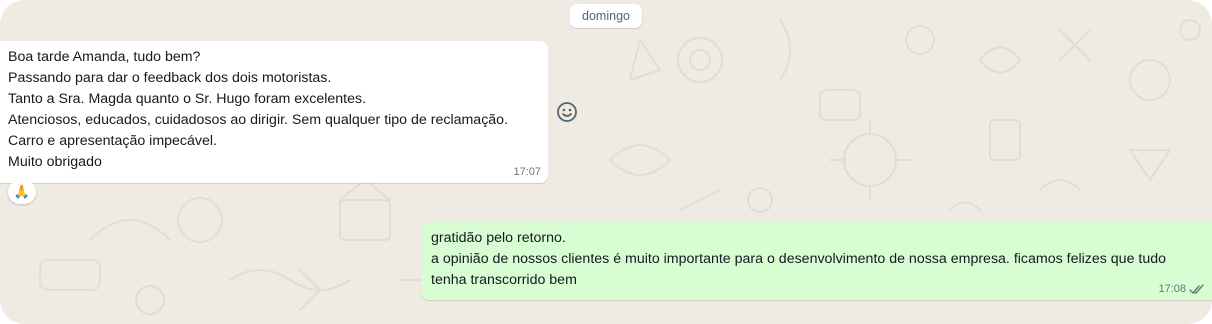  I want to click on message-time: 17:07, so click(527, 172).